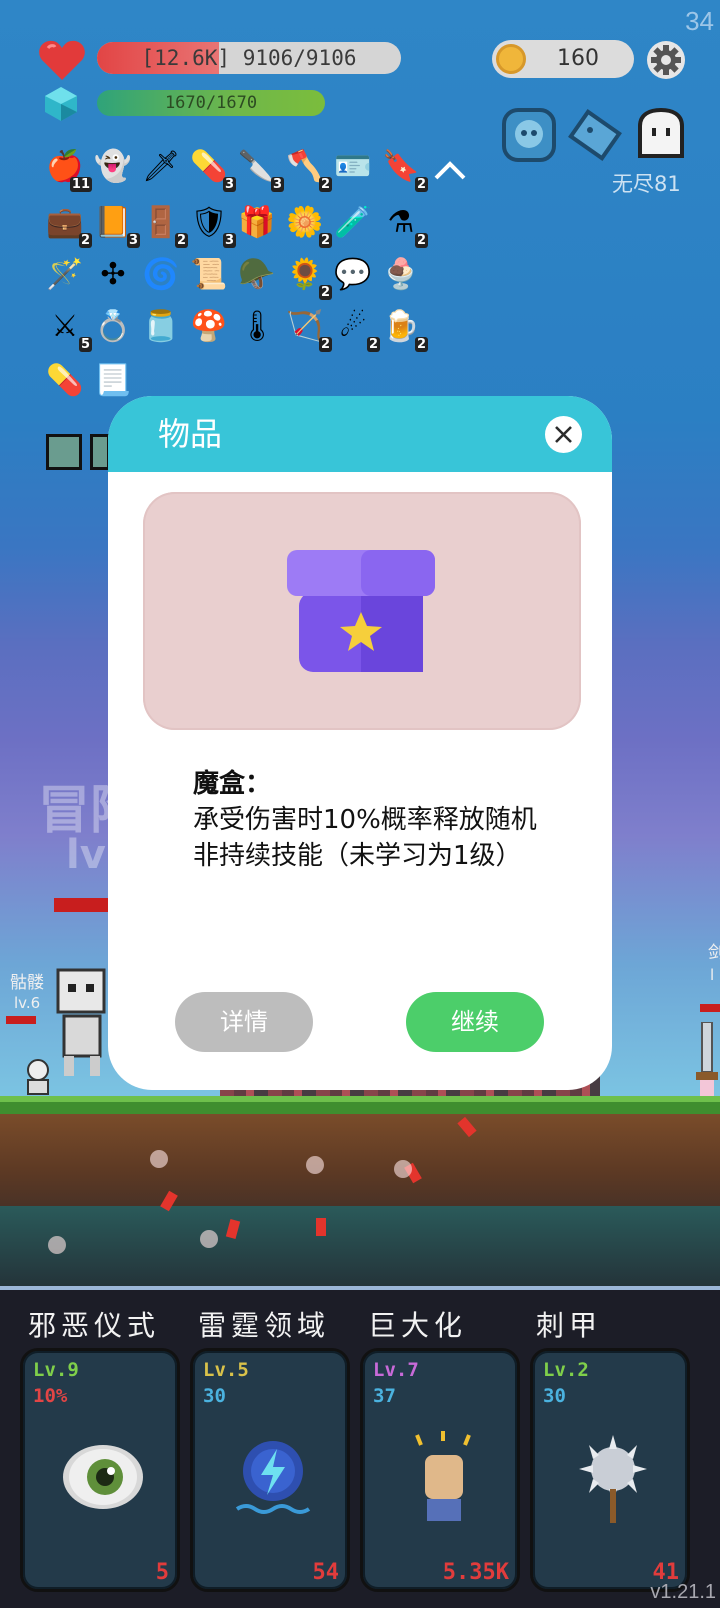 The width and height of the screenshot is (720, 1608). What do you see at coordinates (27, 1003) in the screenshot?
I see `enemy-level: lv.6` at bounding box center [27, 1003].